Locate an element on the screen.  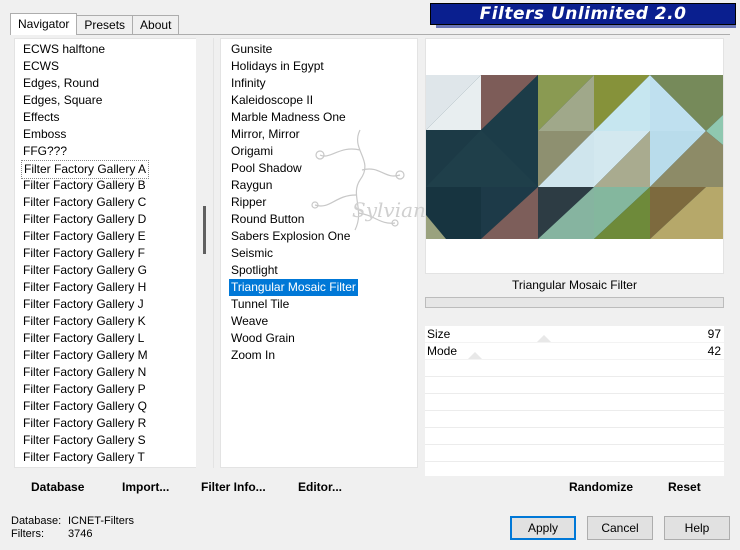
category-item-label: Filter Factory Gallery M is located at coordinates (85, 355).